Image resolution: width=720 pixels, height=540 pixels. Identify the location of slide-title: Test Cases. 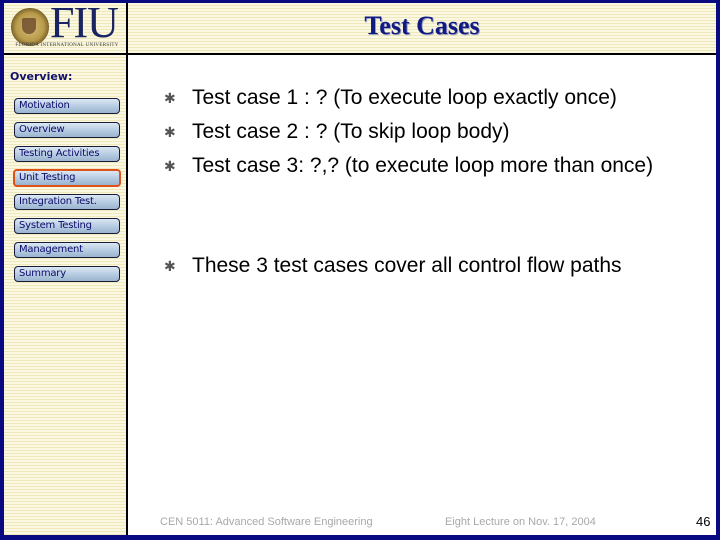
(422, 25).